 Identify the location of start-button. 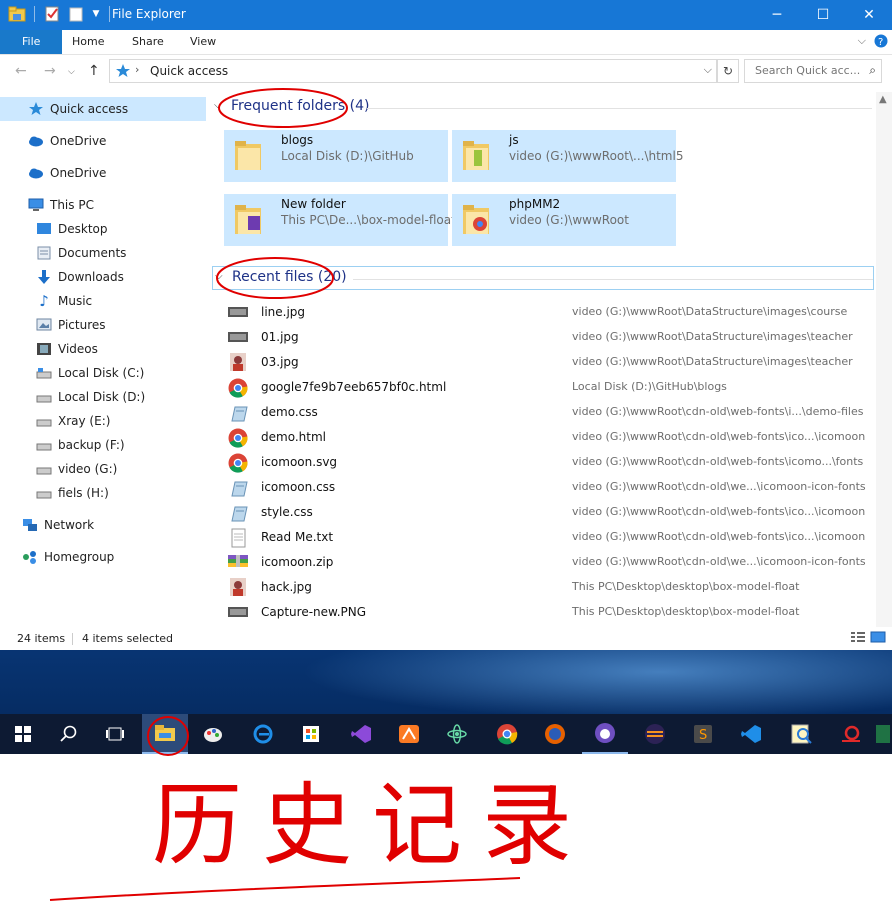
(23, 734).